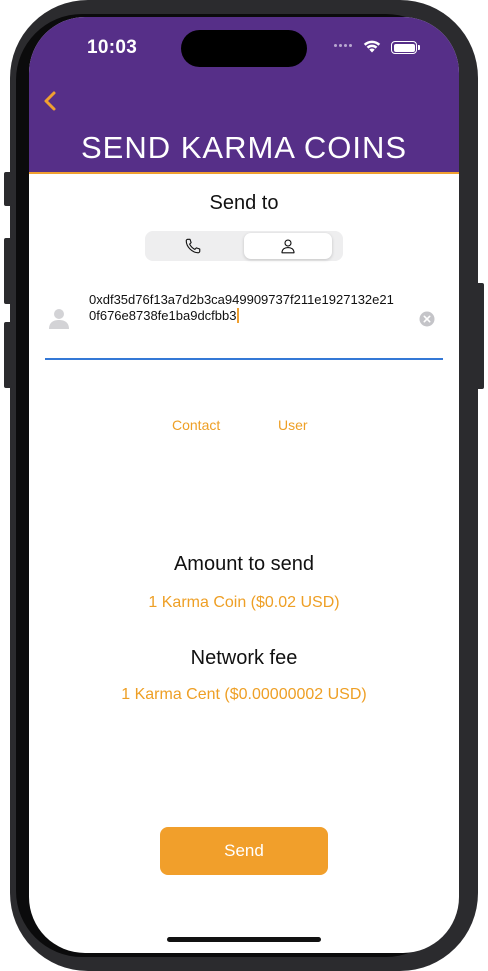 The width and height of the screenshot is (488, 971). Describe the element at coordinates (244, 48) in the screenshot. I see `dynamic-island` at that location.